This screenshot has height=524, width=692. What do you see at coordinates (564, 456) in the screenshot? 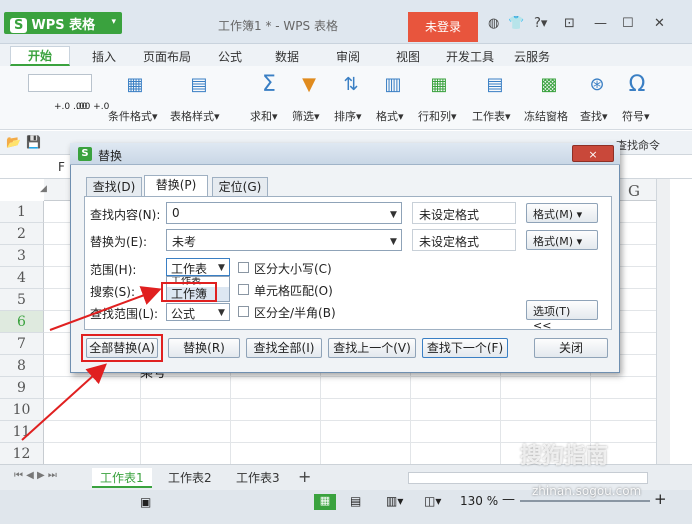
I see `watermark: 搜狗指南` at bounding box center [564, 456].